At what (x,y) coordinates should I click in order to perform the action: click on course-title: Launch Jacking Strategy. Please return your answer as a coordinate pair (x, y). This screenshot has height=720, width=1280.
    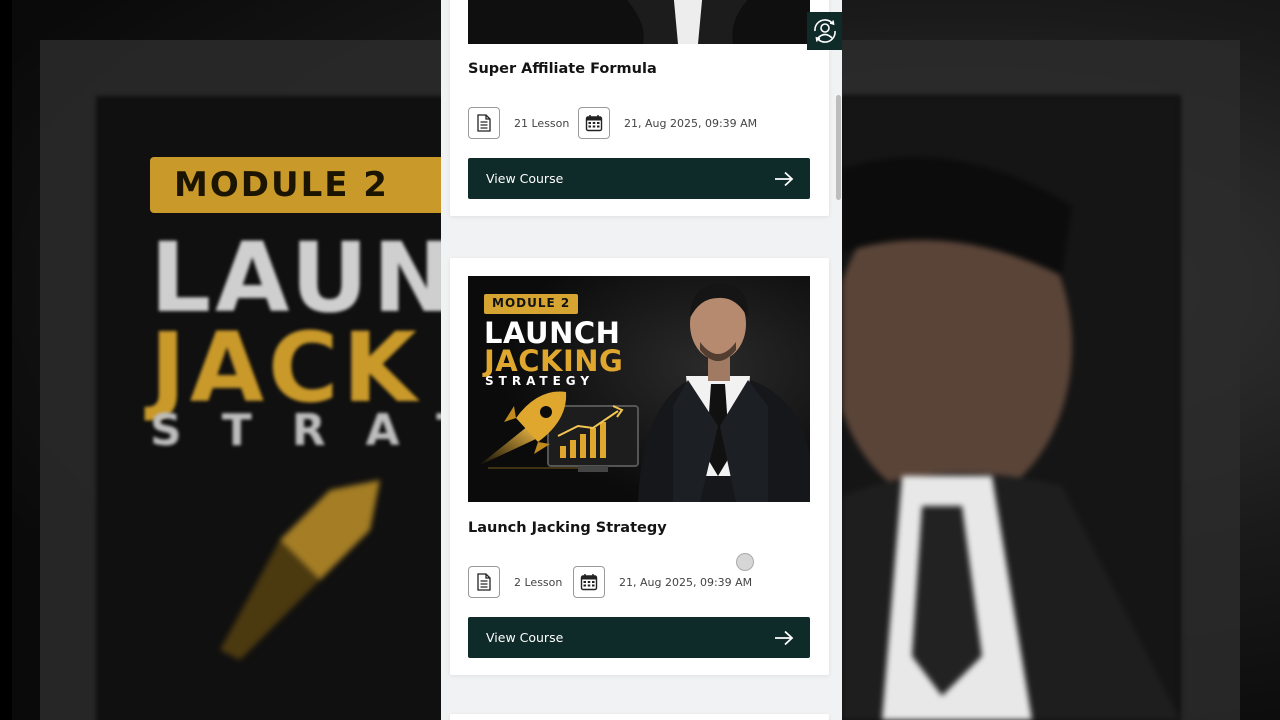
    Looking at the image, I should click on (567, 528).